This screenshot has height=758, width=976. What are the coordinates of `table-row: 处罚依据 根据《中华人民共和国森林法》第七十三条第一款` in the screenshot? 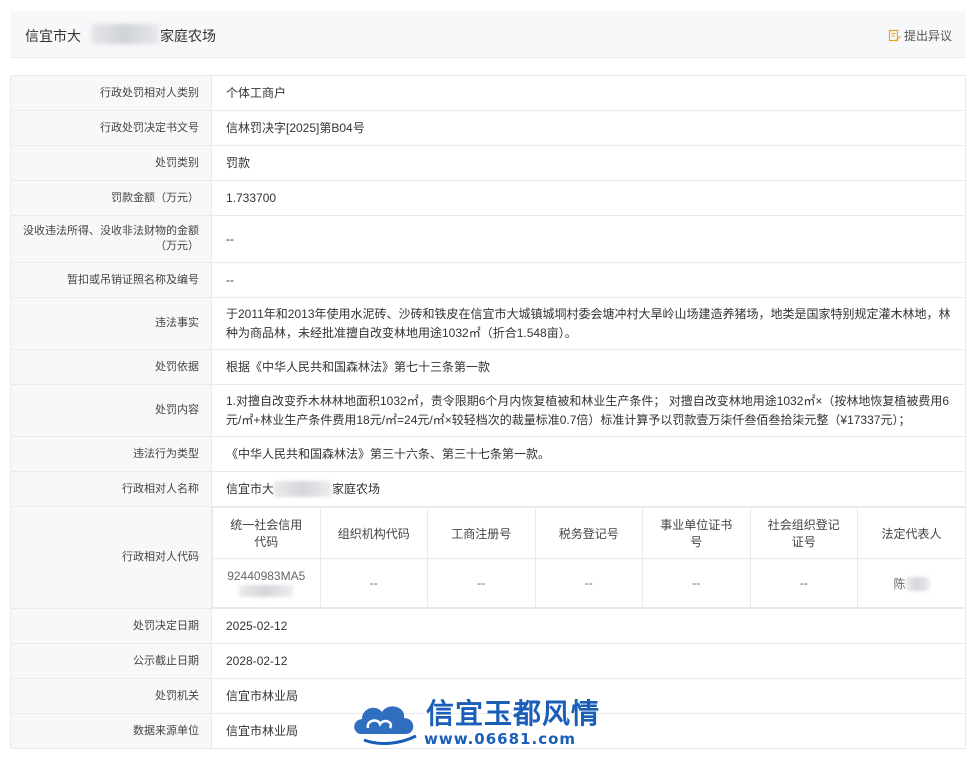 It's located at (488, 367).